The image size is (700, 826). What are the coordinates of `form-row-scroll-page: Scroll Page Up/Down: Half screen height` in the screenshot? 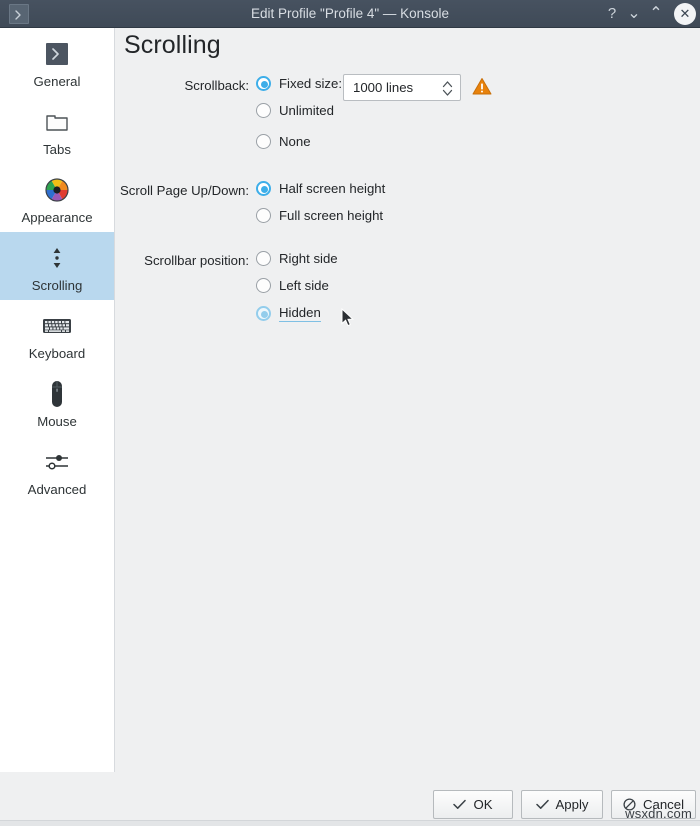 It's located at (408, 192).